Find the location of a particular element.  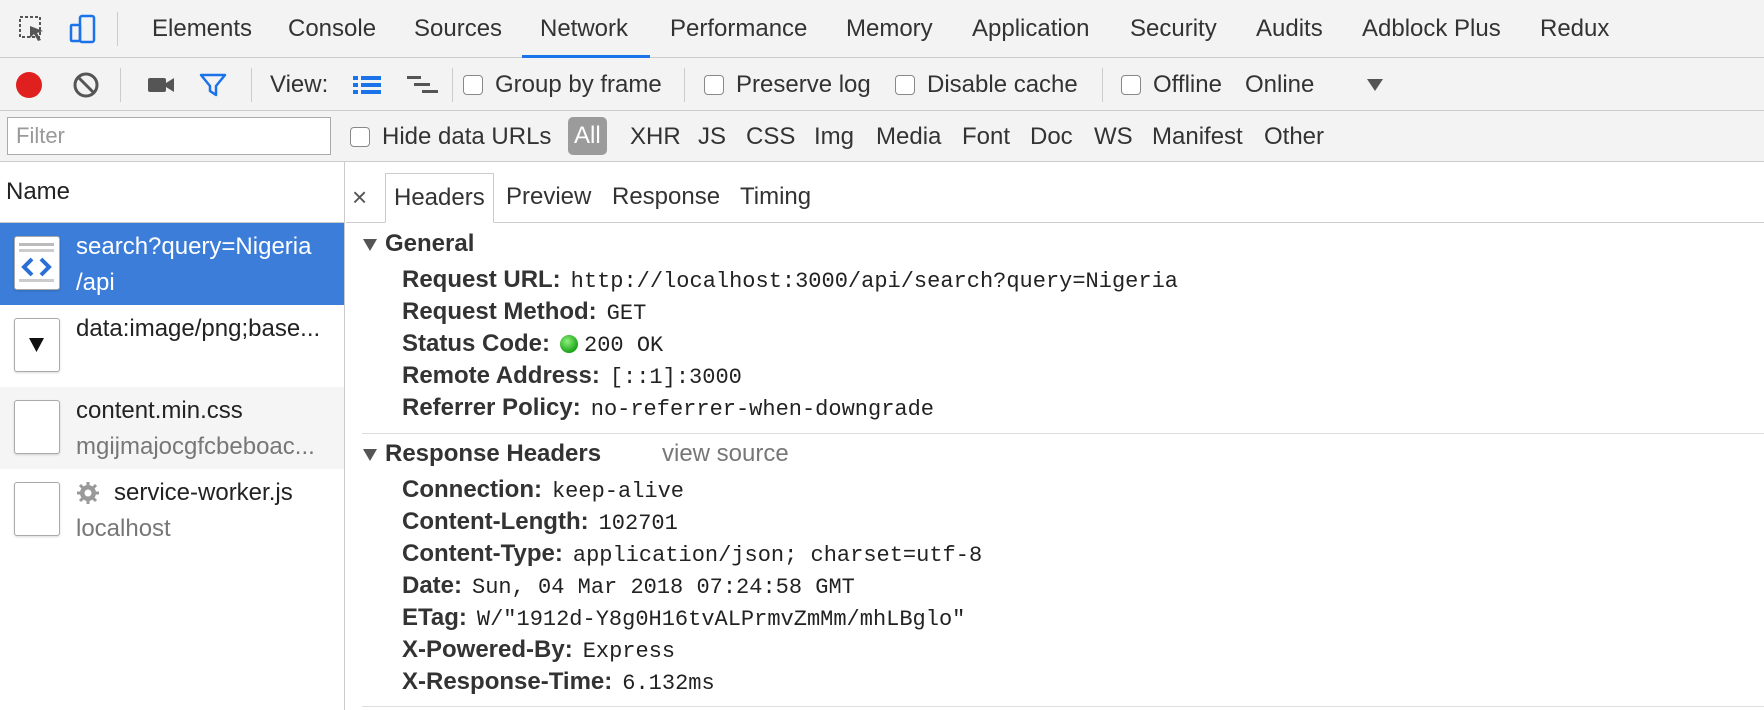

section-divider is located at coordinates (1063, 433).